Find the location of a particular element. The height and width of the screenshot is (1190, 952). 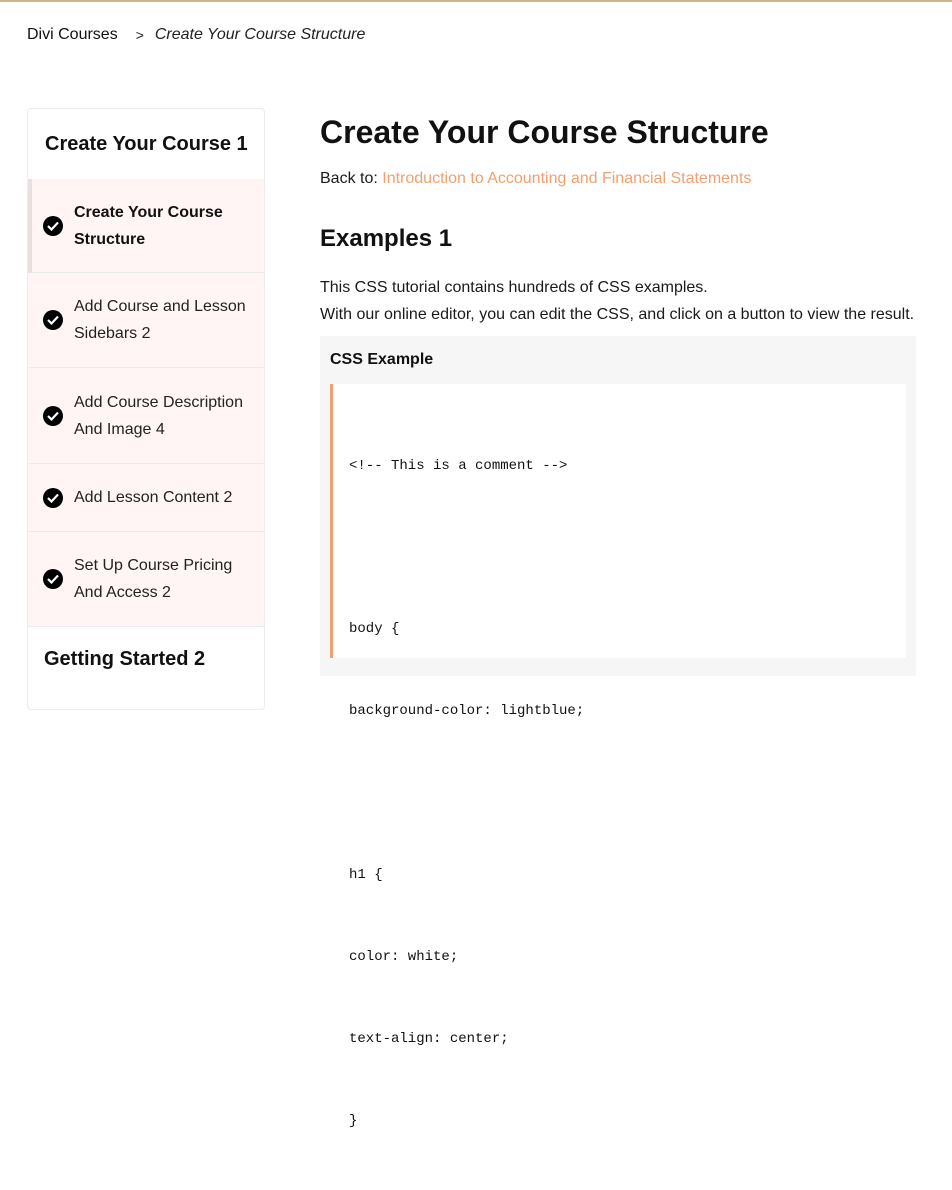

sidebar-section-title: Create Your Course 1 is located at coordinates (146, 144).